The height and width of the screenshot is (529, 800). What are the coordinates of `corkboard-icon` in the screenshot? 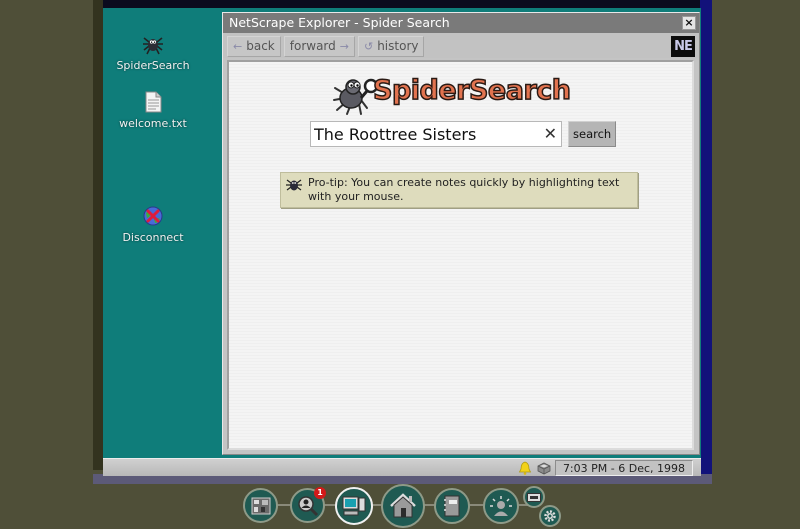 It's located at (260, 505).